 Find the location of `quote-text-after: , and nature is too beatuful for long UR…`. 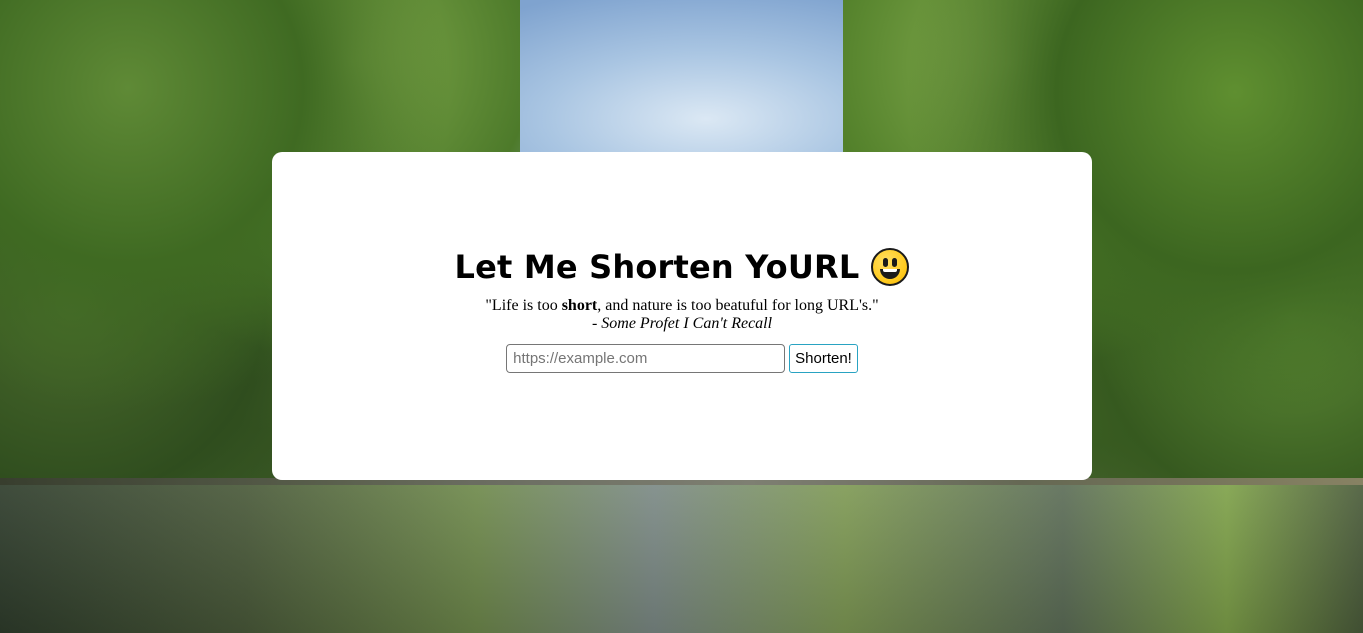

quote-text-after: , and nature is too beatuful for long UR… is located at coordinates (738, 305).